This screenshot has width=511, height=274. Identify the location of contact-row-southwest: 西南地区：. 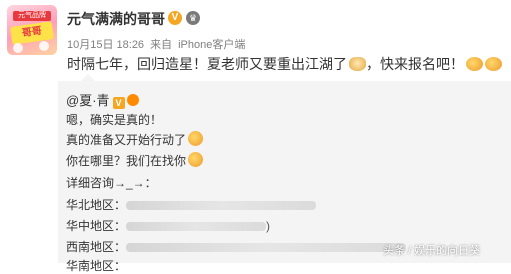
(236, 246).